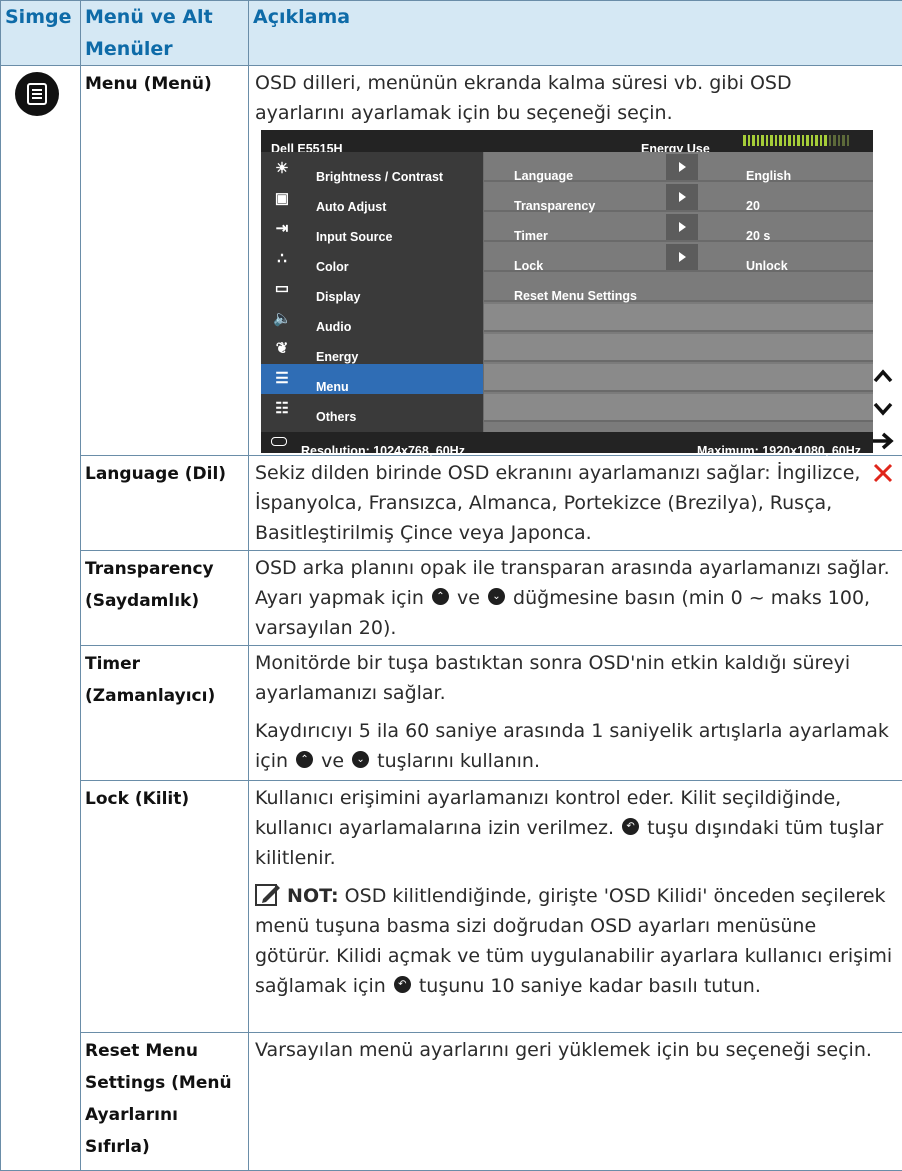 The width and height of the screenshot is (902, 1171). What do you see at coordinates (282, 199) in the screenshot?
I see `auto-adjust-icon: ▣` at bounding box center [282, 199].